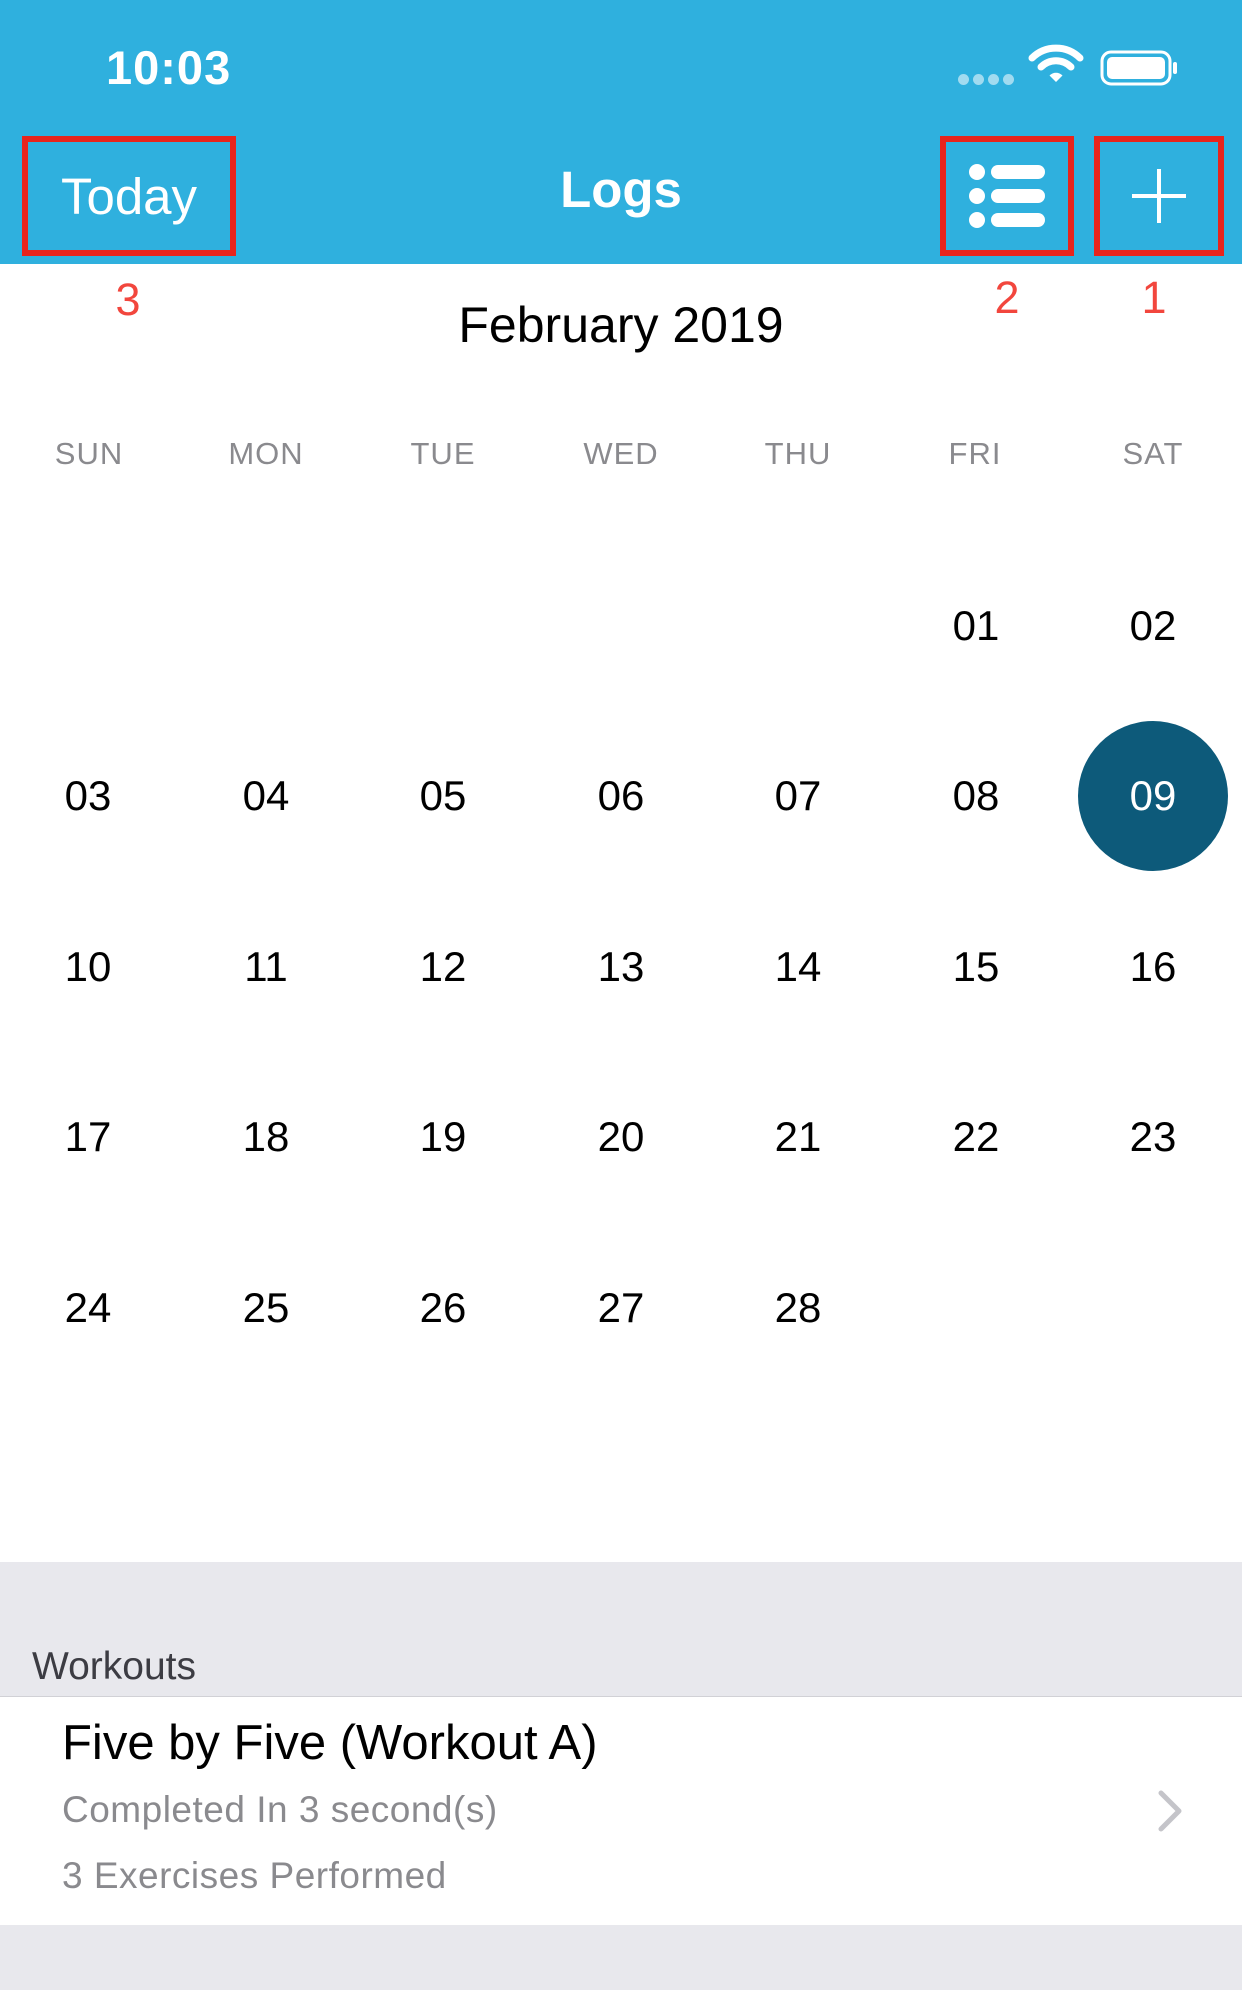 Image resolution: width=1242 pixels, height=1990 pixels. What do you see at coordinates (266, 967) in the screenshot?
I see `calendar-day: 11` at bounding box center [266, 967].